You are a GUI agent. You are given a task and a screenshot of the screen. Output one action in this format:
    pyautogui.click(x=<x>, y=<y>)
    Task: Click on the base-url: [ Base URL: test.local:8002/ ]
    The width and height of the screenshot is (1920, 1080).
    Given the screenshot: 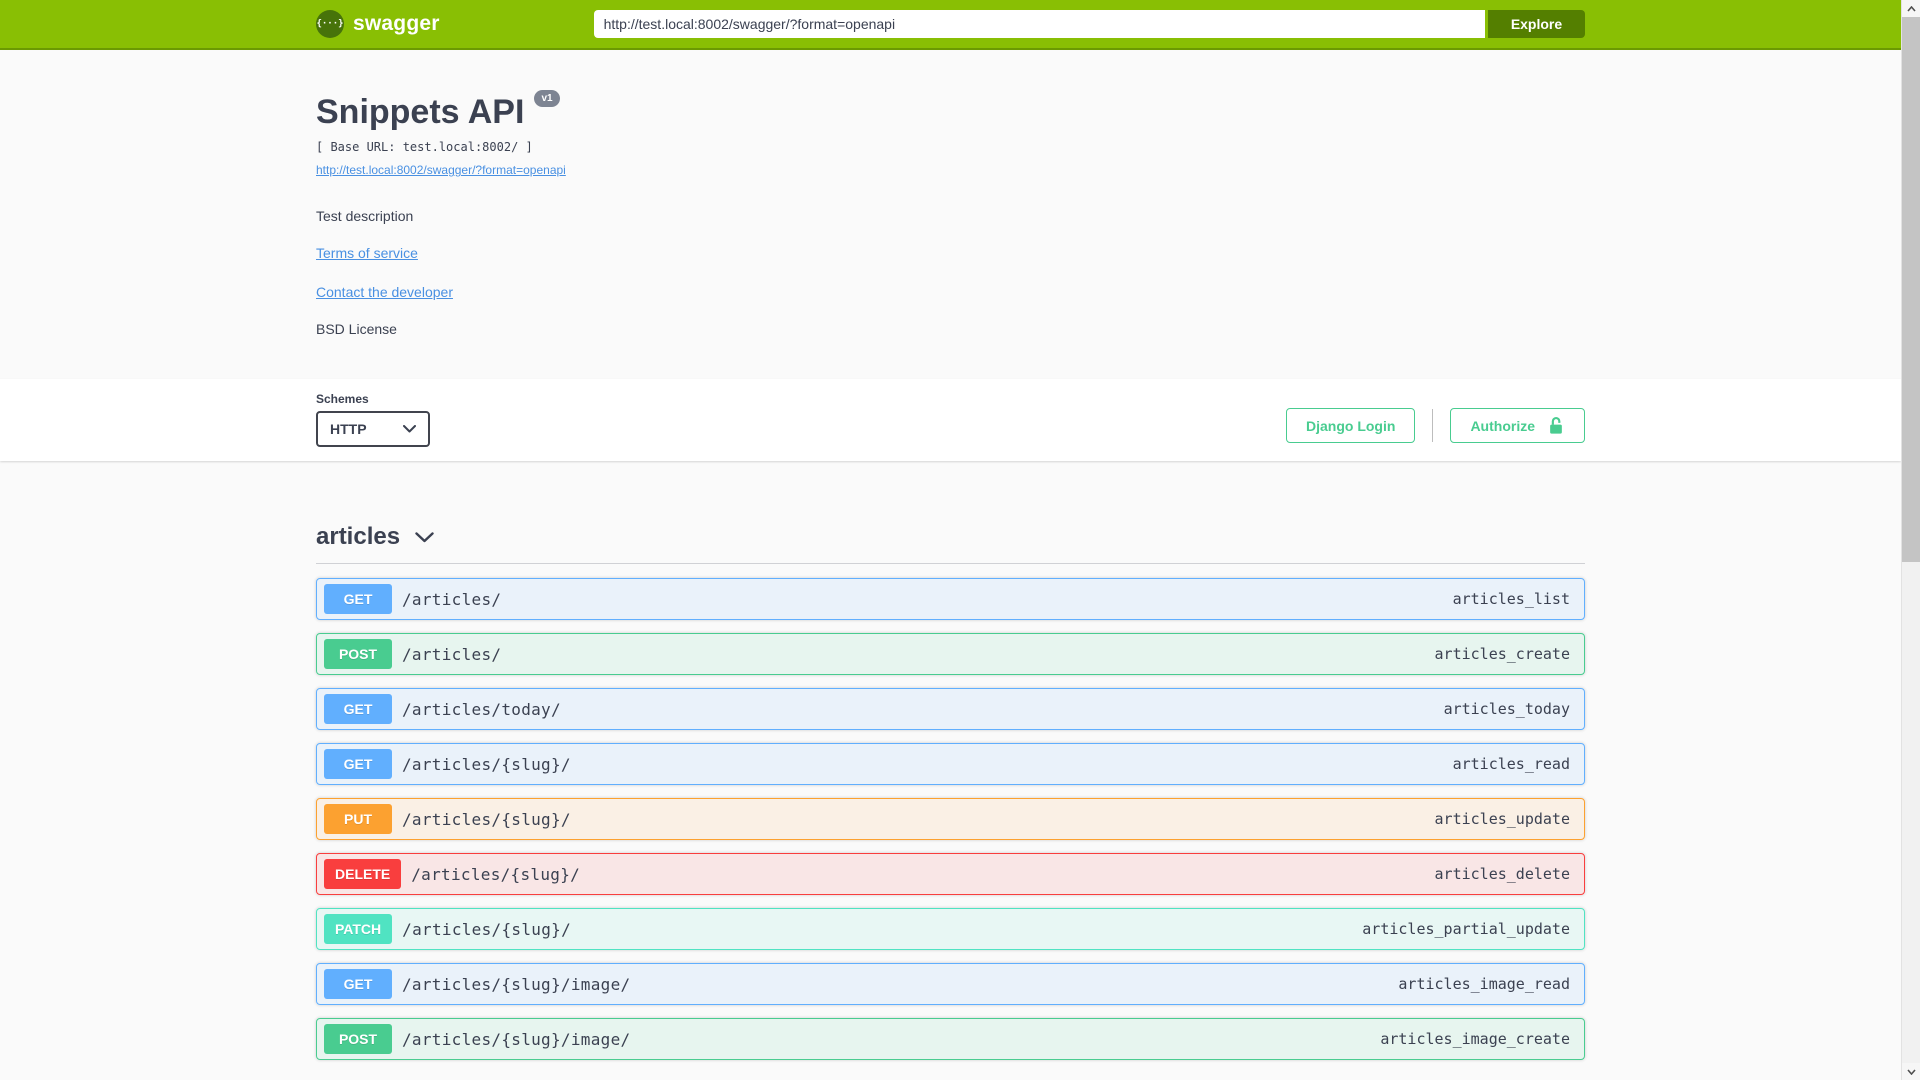 What is the action you would take?
    pyautogui.click(x=424, y=147)
    